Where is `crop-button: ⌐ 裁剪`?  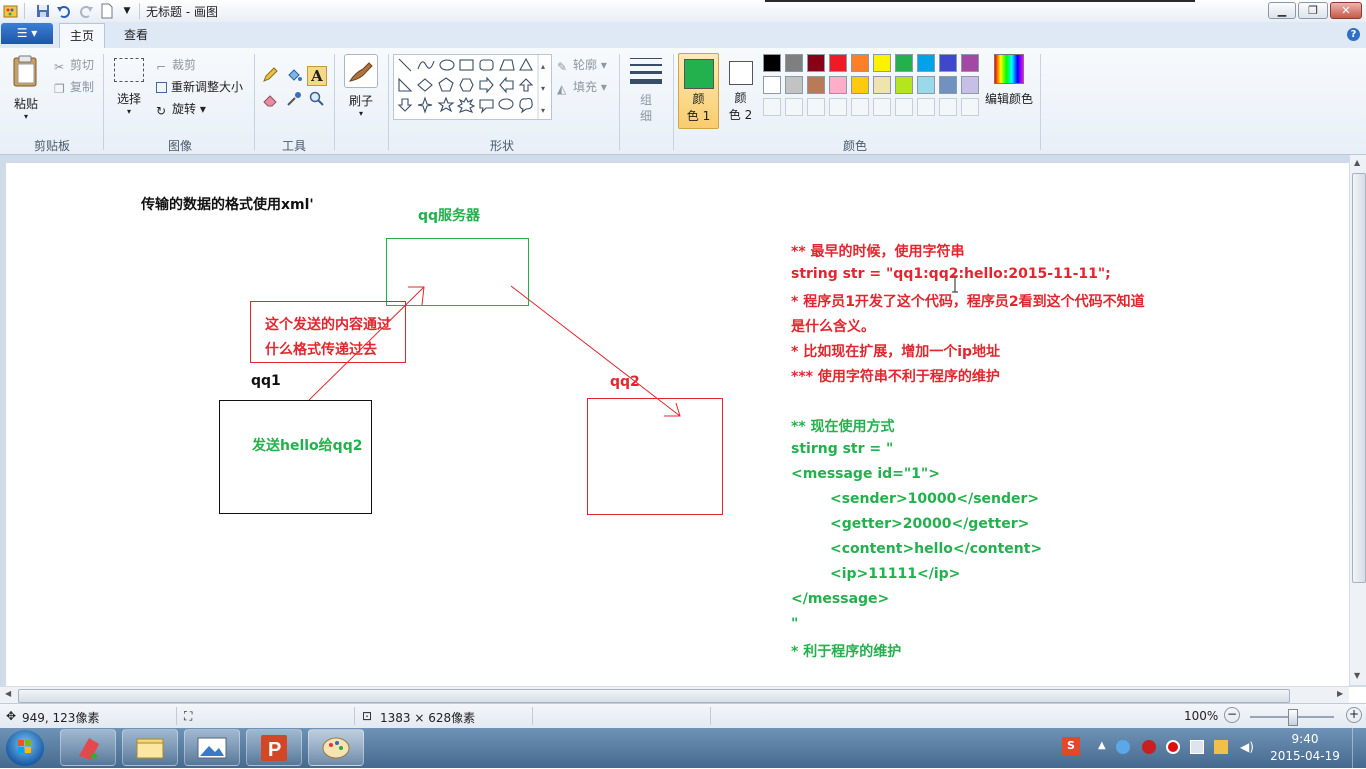
crop-button: ⌐ 裁剪 is located at coordinates (176, 65).